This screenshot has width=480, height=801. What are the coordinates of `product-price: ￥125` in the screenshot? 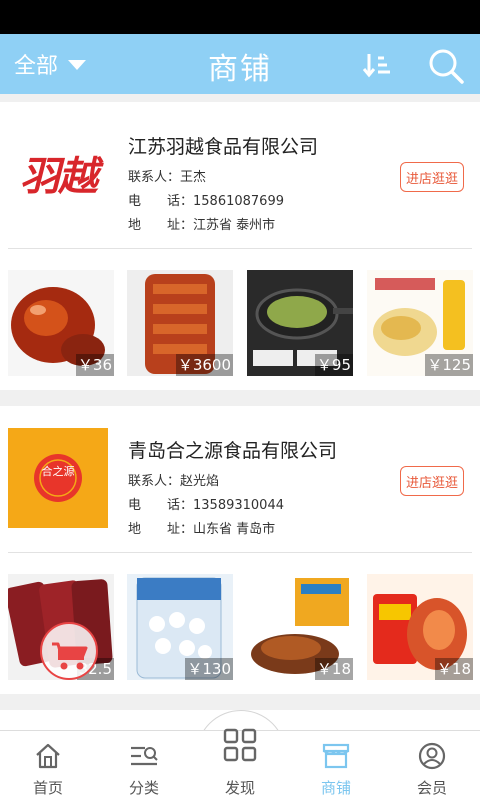 It's located at (449, 365).